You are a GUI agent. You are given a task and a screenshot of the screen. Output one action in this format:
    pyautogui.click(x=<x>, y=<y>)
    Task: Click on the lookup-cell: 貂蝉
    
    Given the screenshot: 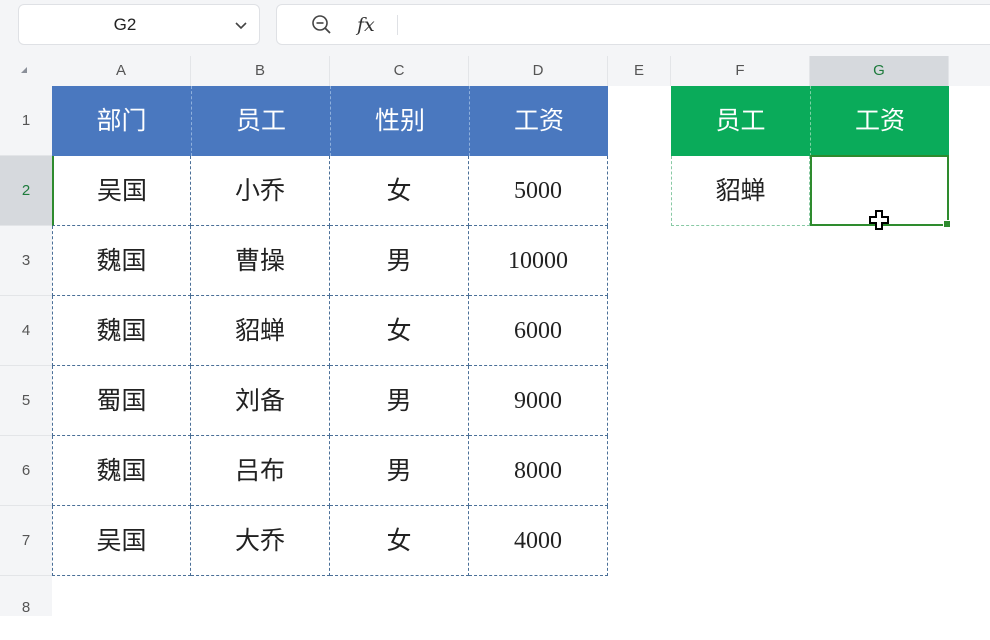 What is the action you would take?
    pyautogui.click(x=740, y=191)
    